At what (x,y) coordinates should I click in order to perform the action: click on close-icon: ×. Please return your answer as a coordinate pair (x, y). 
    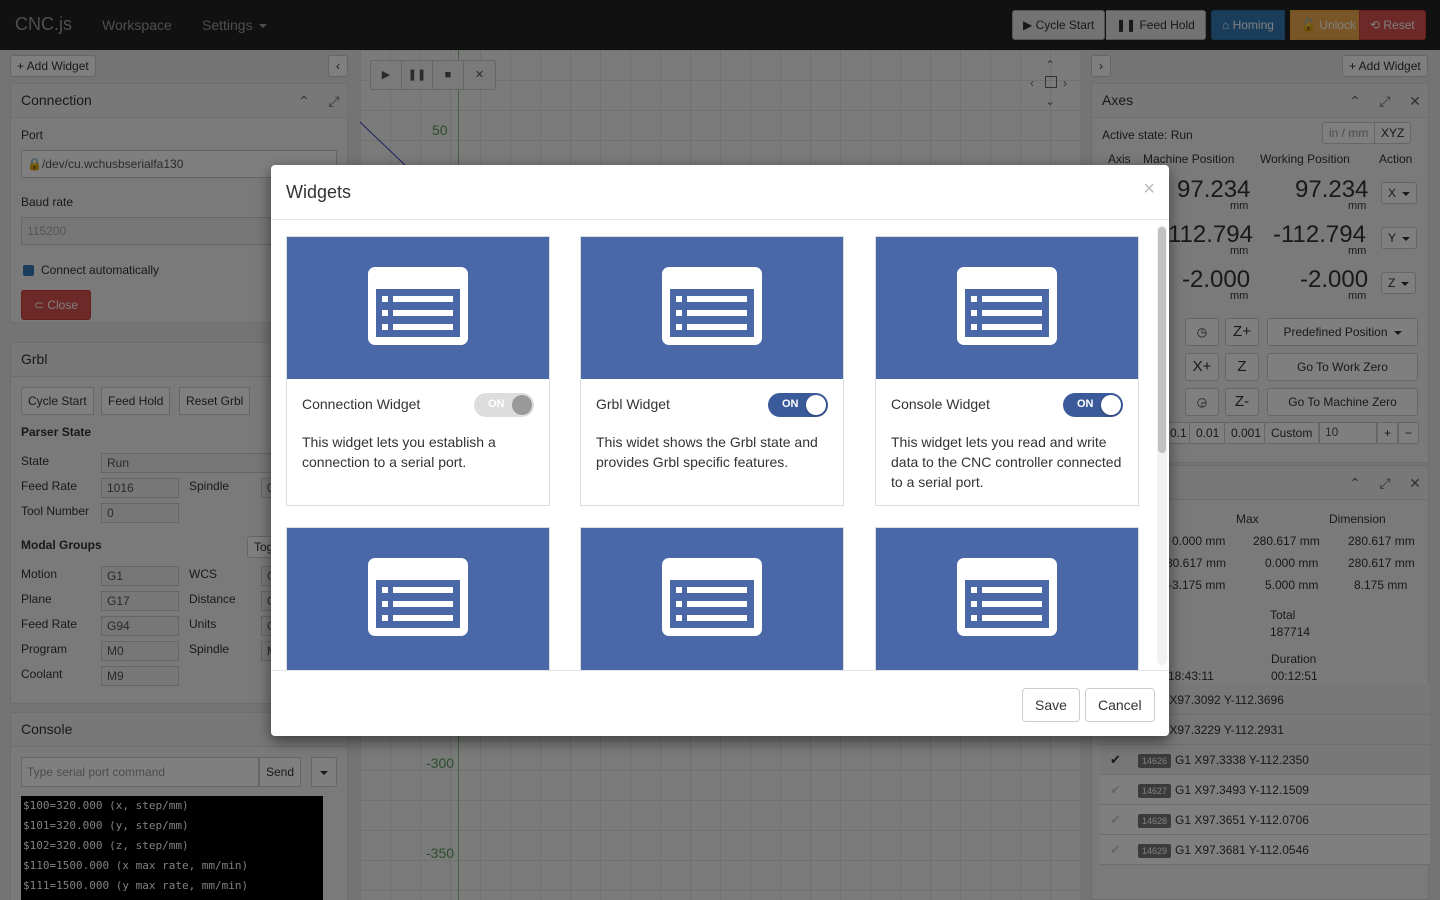
    Looking at the image, I should click on (1149, 189).